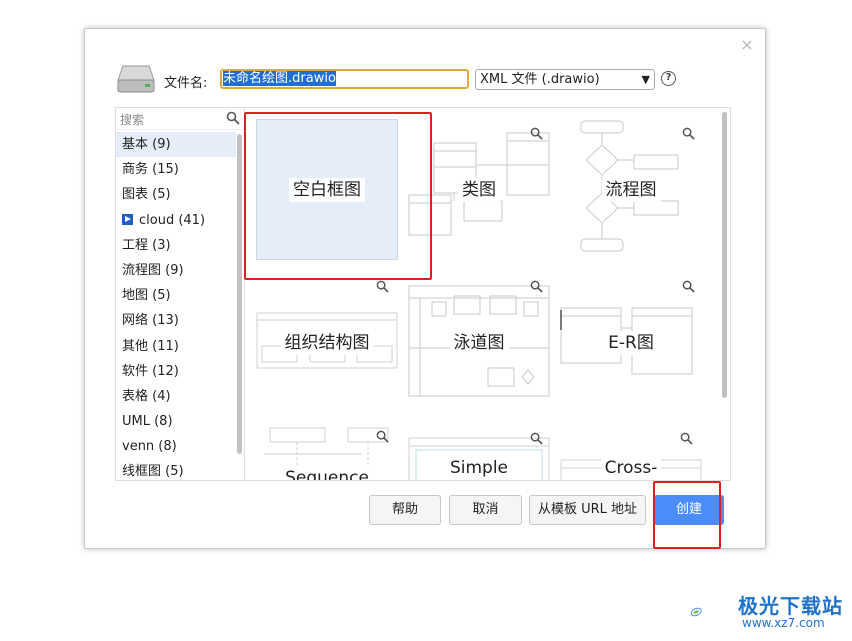 This screenshot has height=641, width=852. I want to click on expand-icon, so click(127, 219).